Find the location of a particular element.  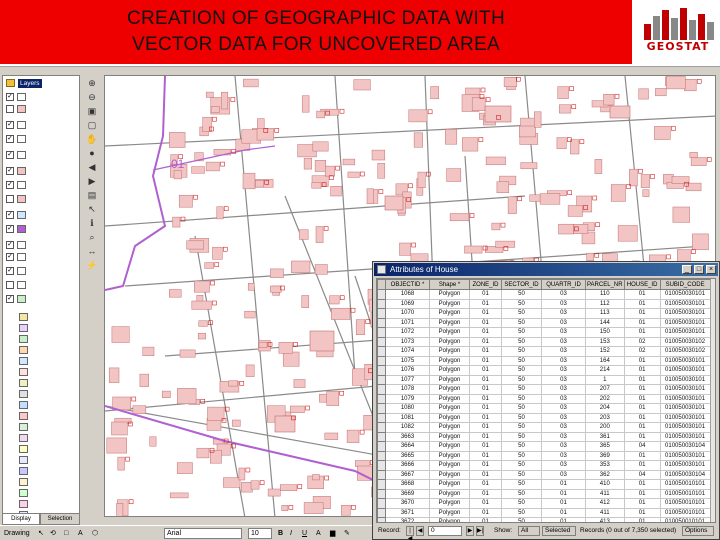

bold-button: B is located at coordinates (280, 533).